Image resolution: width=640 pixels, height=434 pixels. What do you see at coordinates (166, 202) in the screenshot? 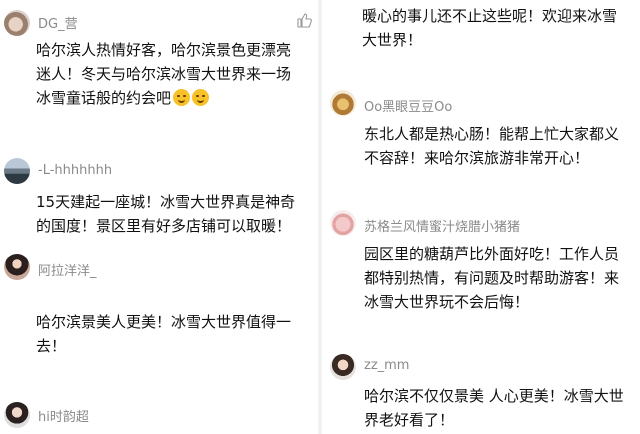
I see `comment-line: 15天建起一座城！冰雪大世界真是神奇` at bounding box center [166, 202].